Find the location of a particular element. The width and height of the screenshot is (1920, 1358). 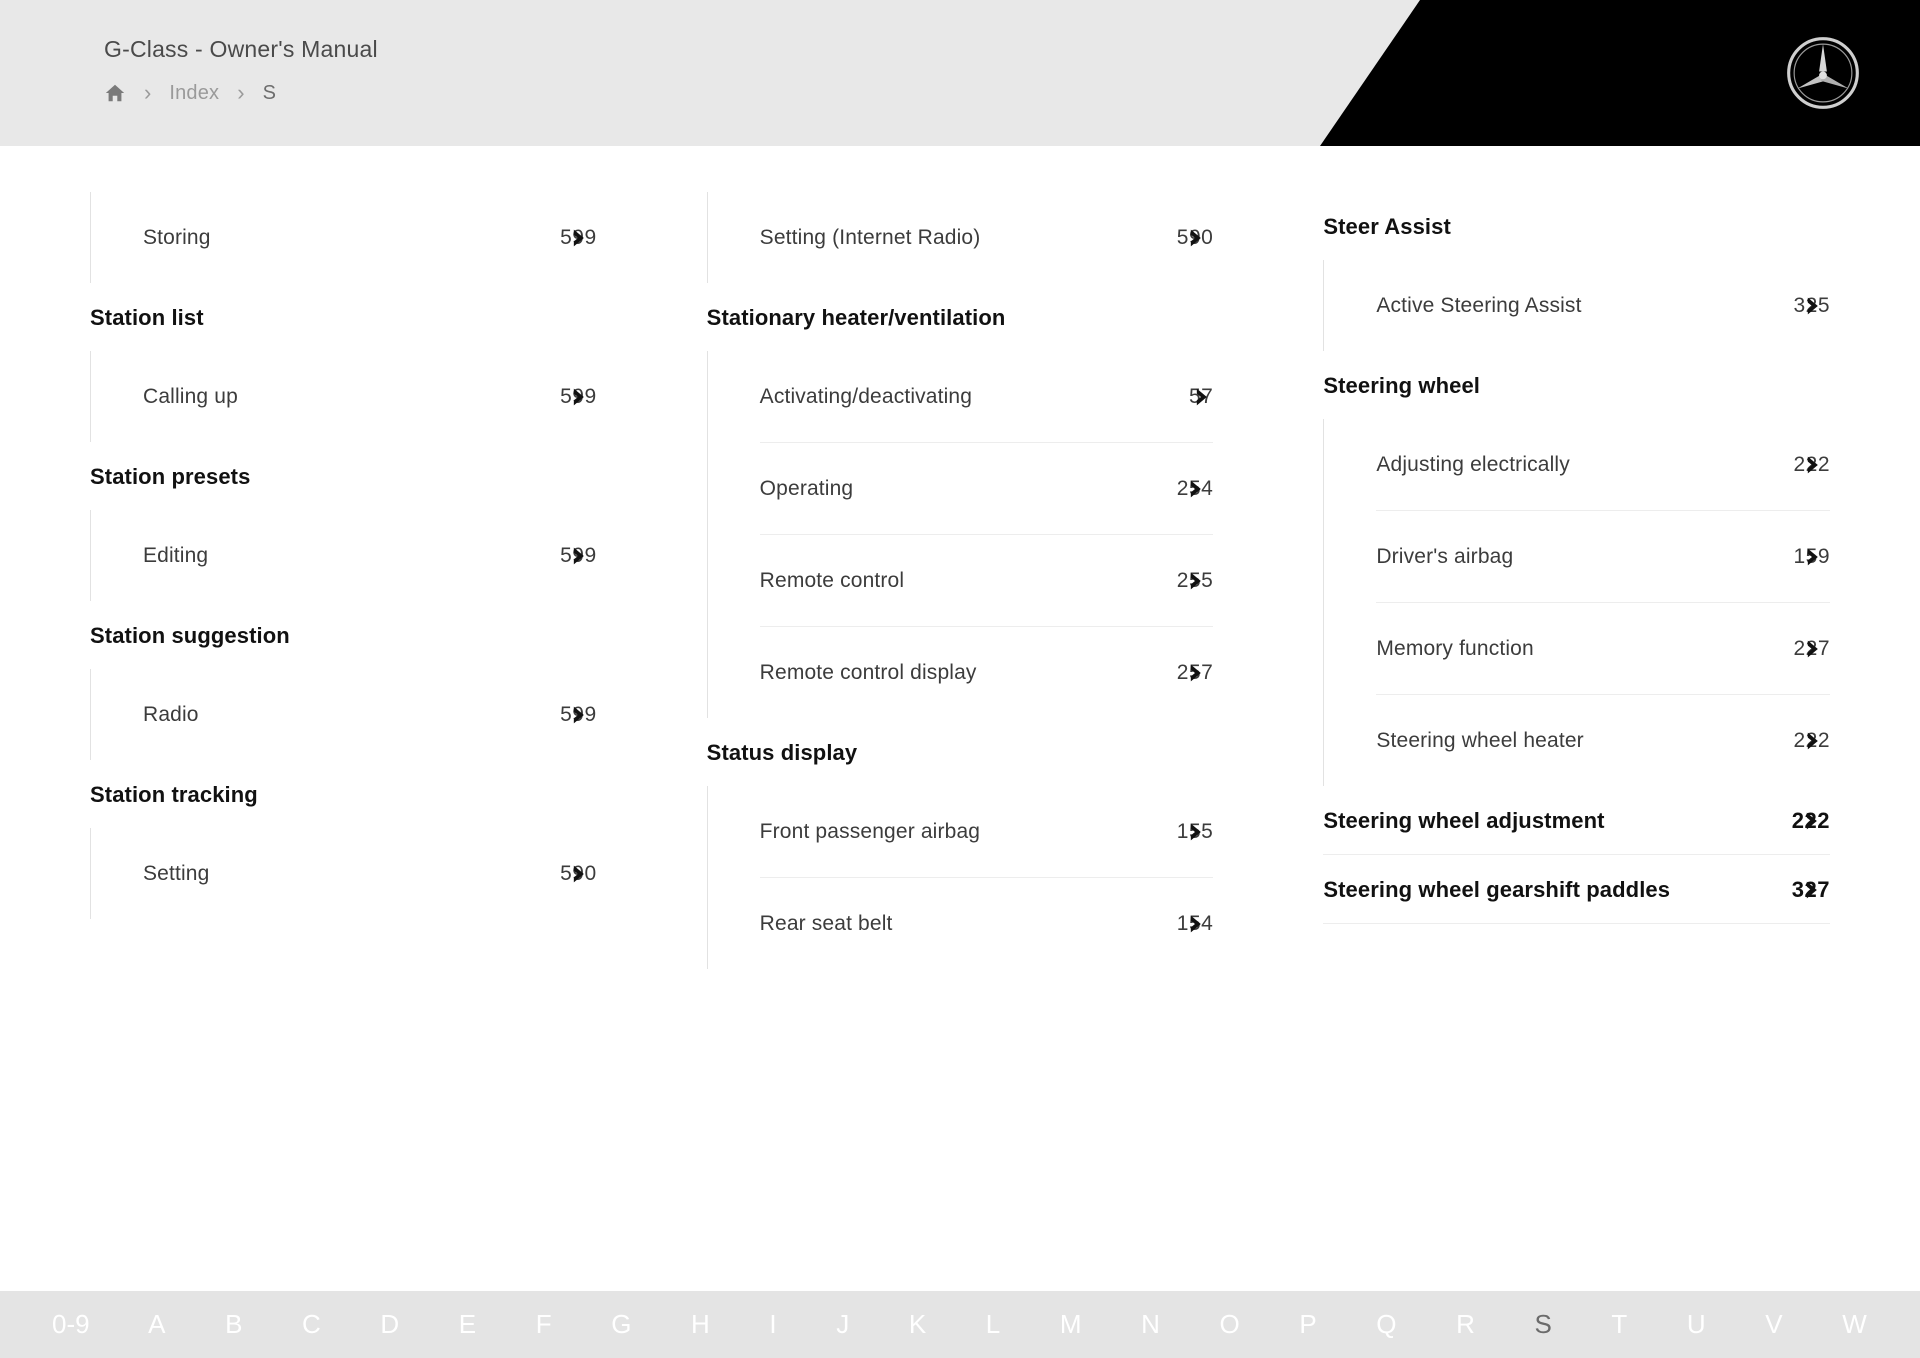

index-entry: Operating 254 is located at coordinates (986, 489).